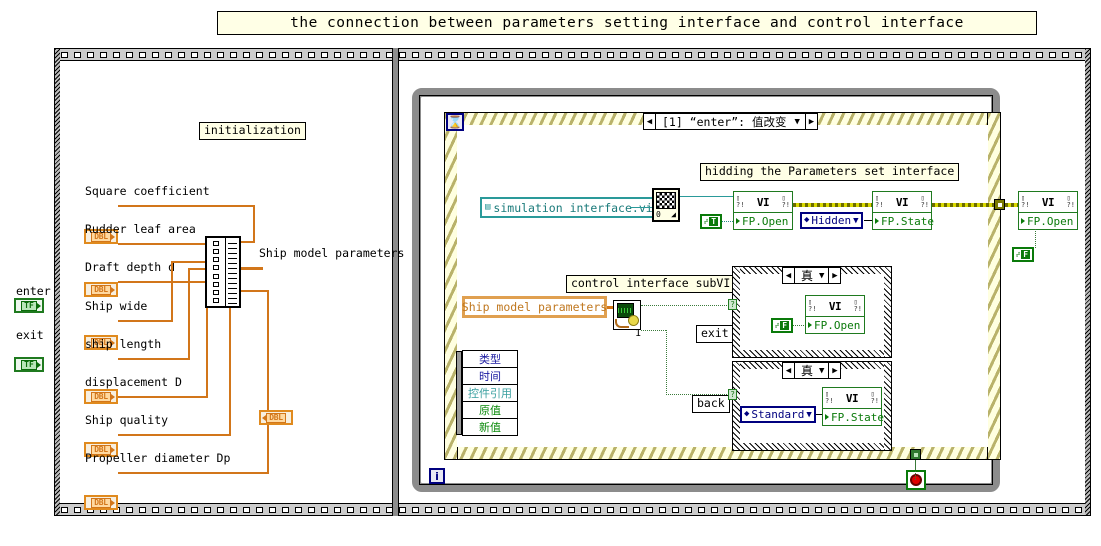 Image resolution: width=1101 pixels, height=546 pixels. What do you see at coordinates (534, 307) in the screenshot?
I see `ship-model-parameters-local-variable: Ship model parameters` at bounding box center [534, 307].